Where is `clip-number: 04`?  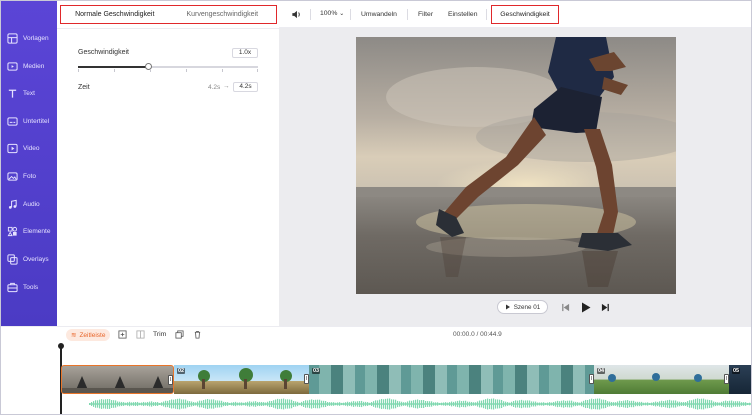 clip-number: 04 is located at coordinates (601, 371).